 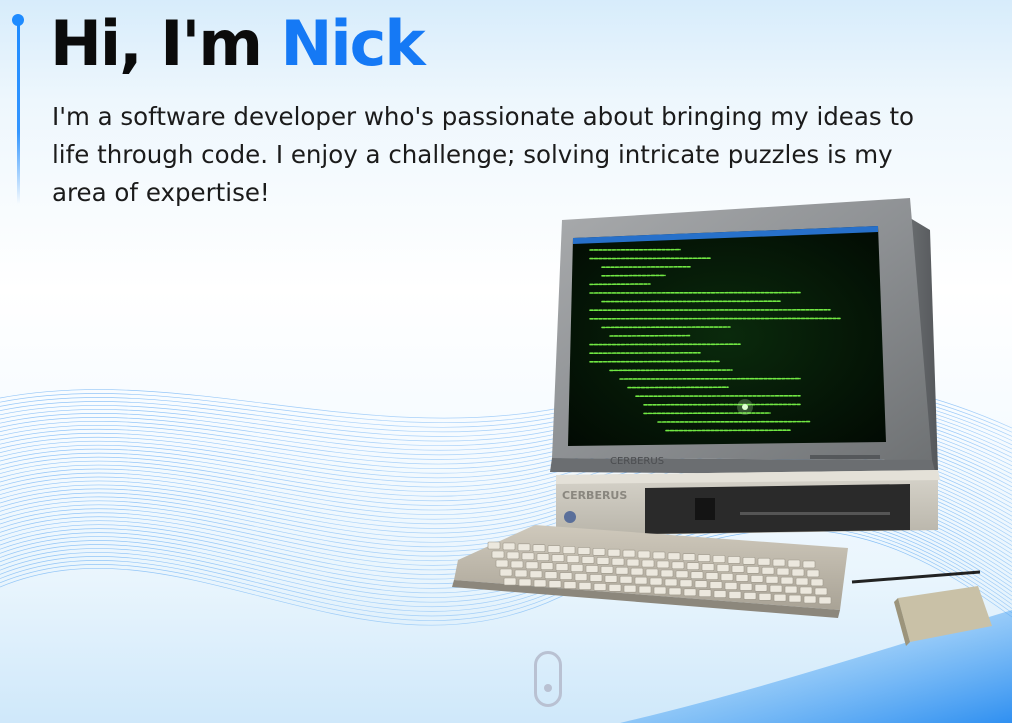 I want to click on case-brand: CERBERUS, so click(x=594, y=495).